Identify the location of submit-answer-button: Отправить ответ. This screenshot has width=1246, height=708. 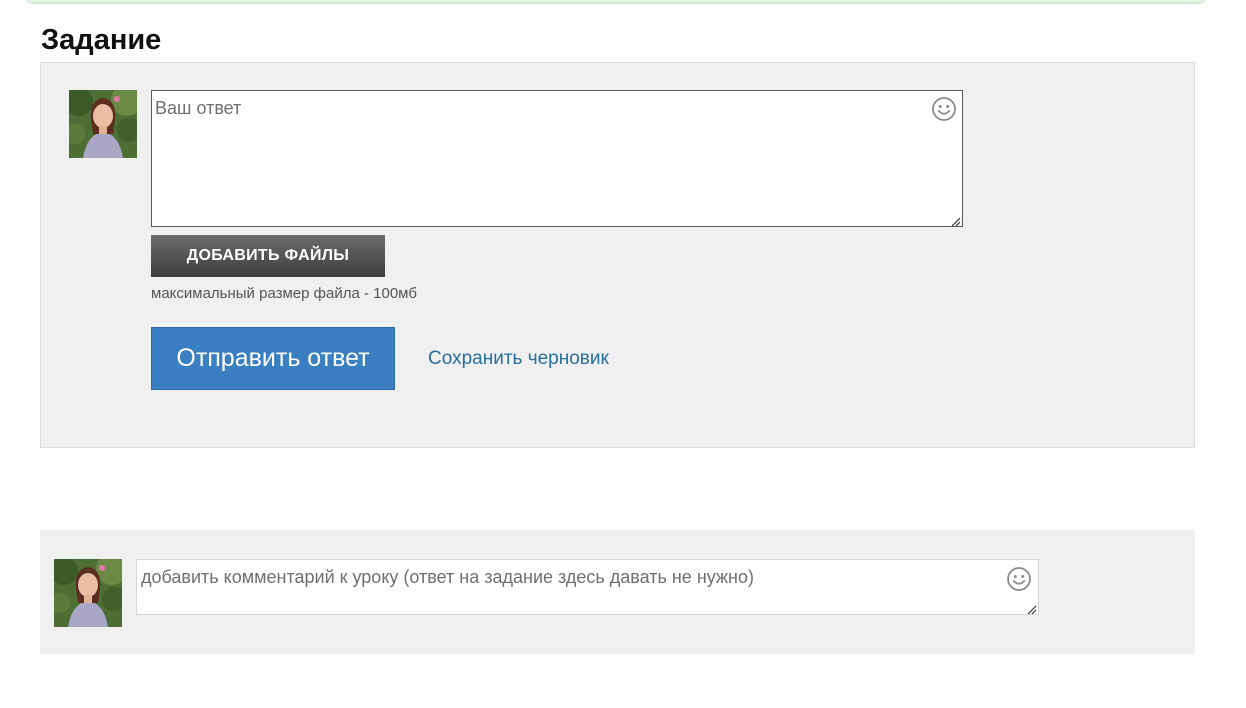
(273, 358).